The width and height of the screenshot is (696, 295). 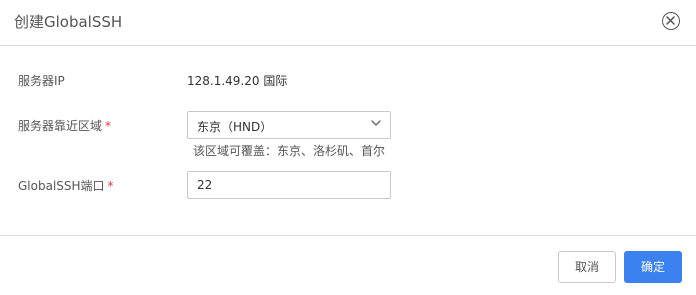 I want to click on server-ip-label-text: 服务器IP, so click(x=41, y=81).